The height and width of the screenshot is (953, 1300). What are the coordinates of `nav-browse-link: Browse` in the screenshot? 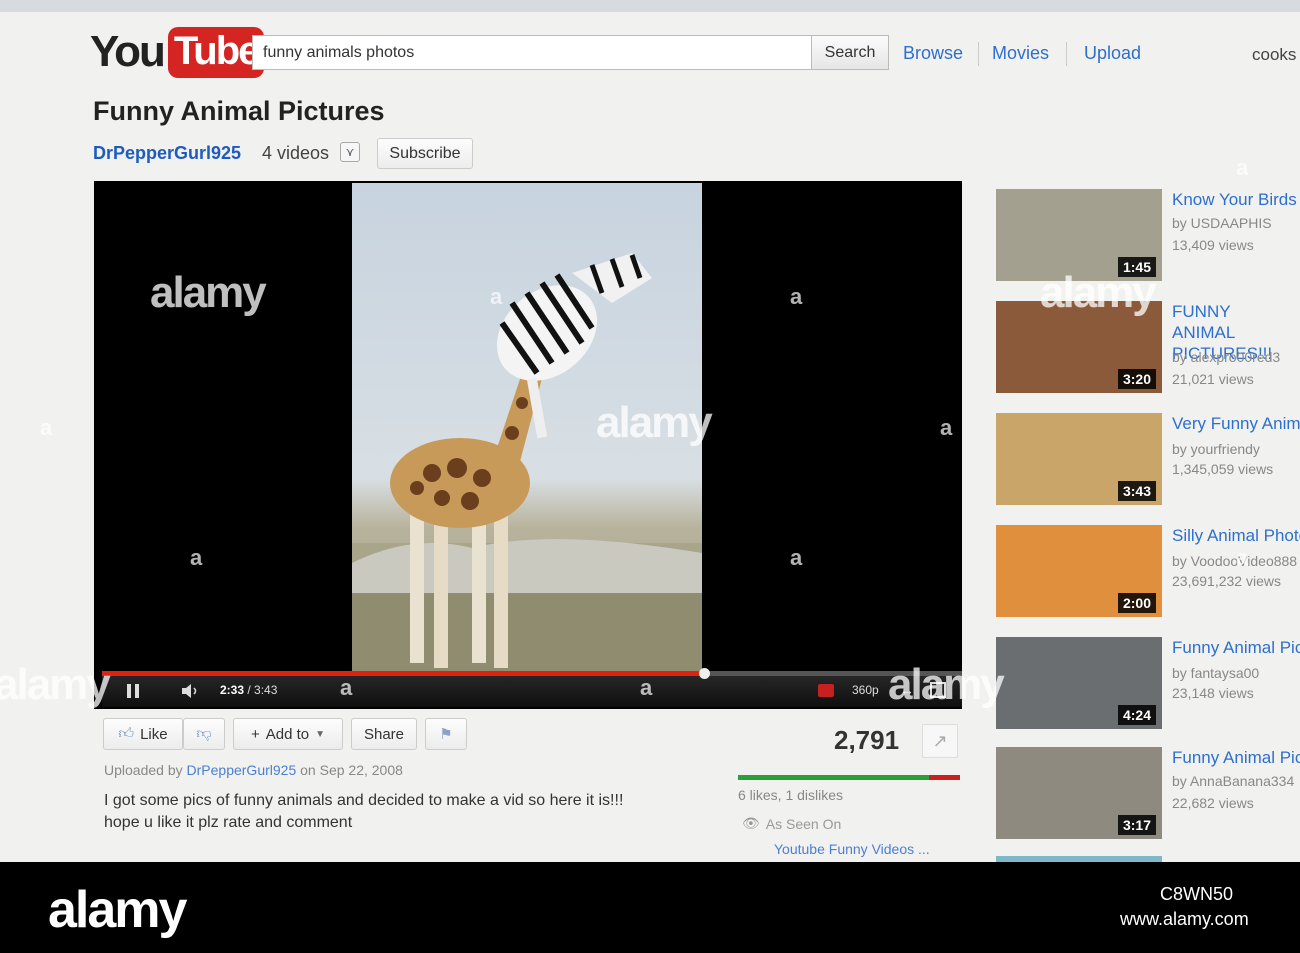 It's located at (933, 53).